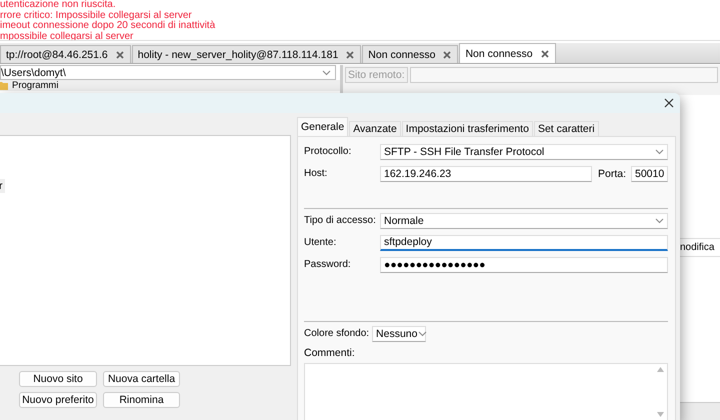  Describe the element at coordinates (168, 72) in the screenshot. I see `path-field: \Users\domyt\` at that location.